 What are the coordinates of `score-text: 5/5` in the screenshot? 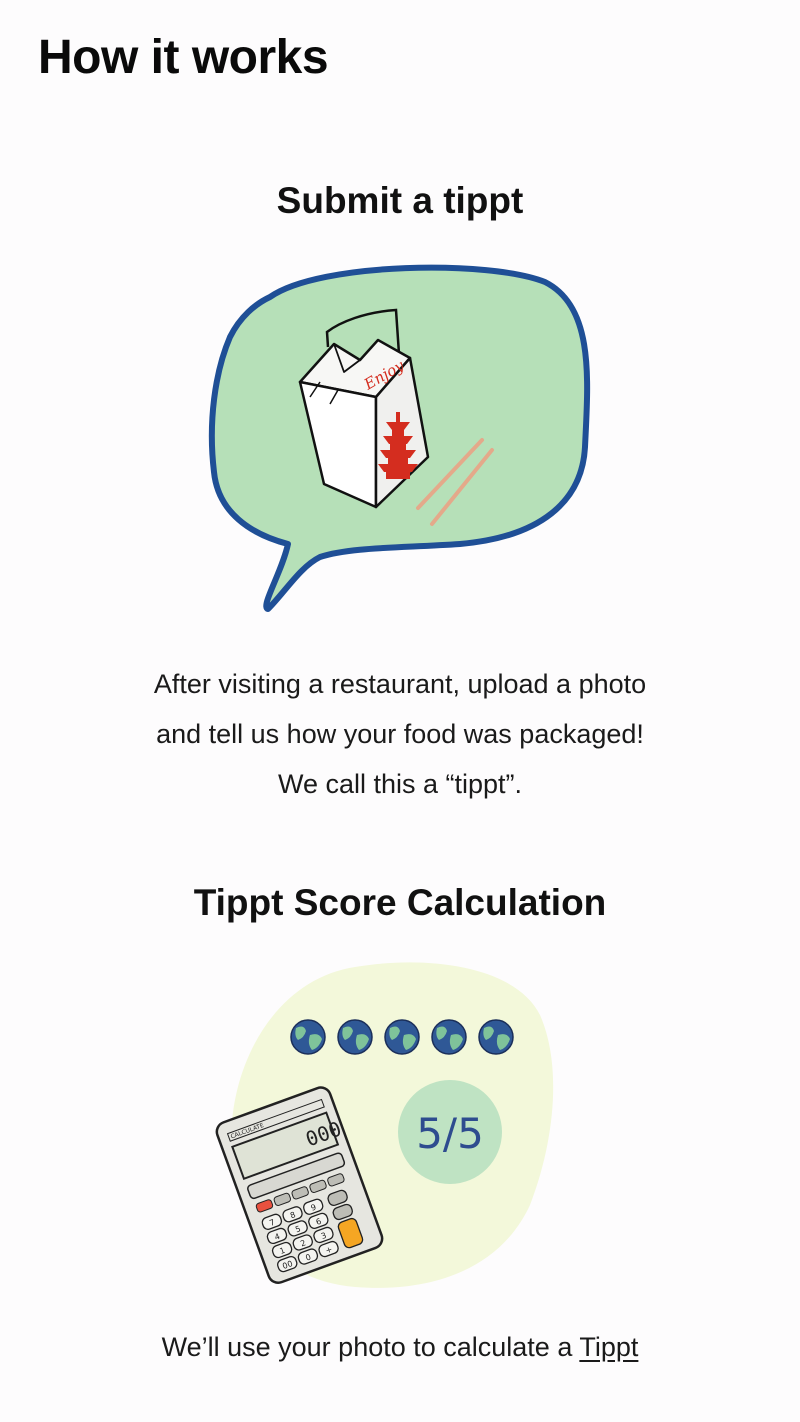 It's located at (450, 1133).